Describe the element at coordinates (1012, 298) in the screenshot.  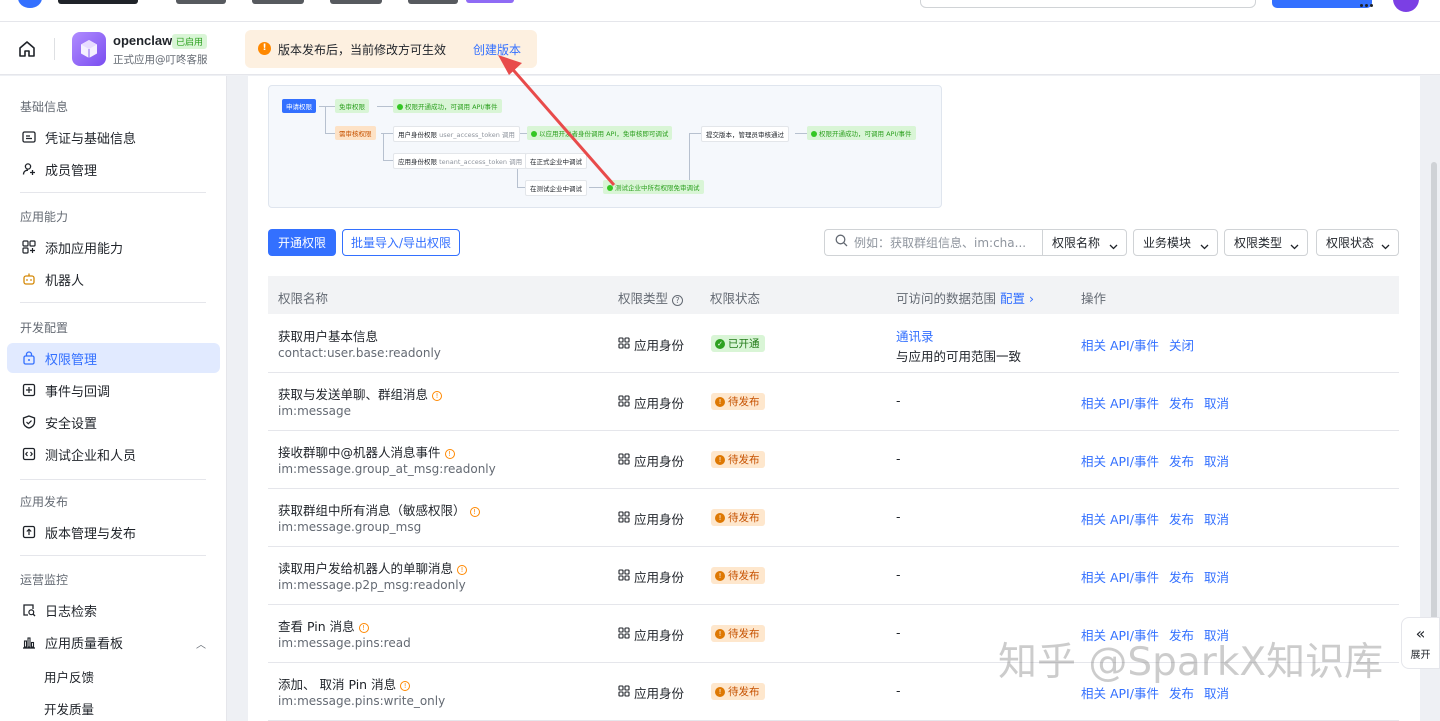
I see `scope-config-link: 配置` at that location.